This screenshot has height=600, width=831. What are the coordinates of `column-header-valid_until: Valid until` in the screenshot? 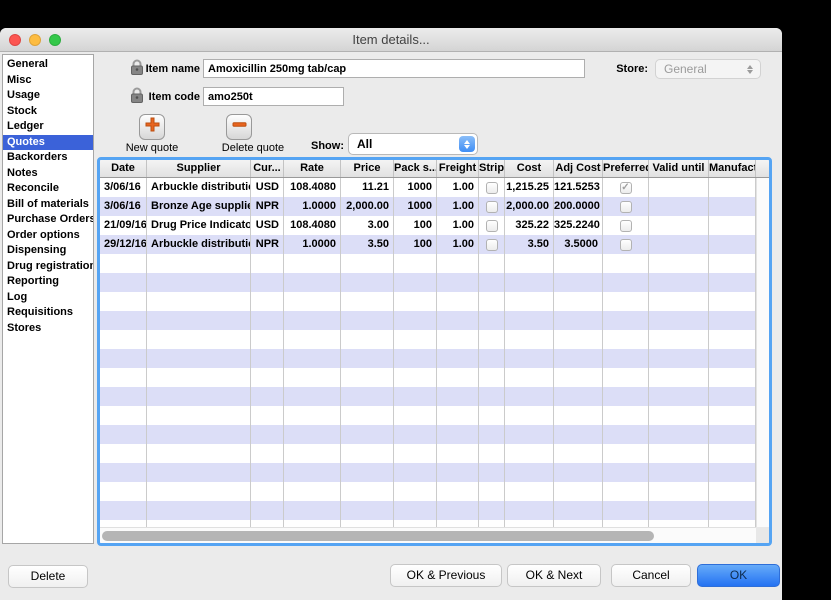 It's located at (679, 168).